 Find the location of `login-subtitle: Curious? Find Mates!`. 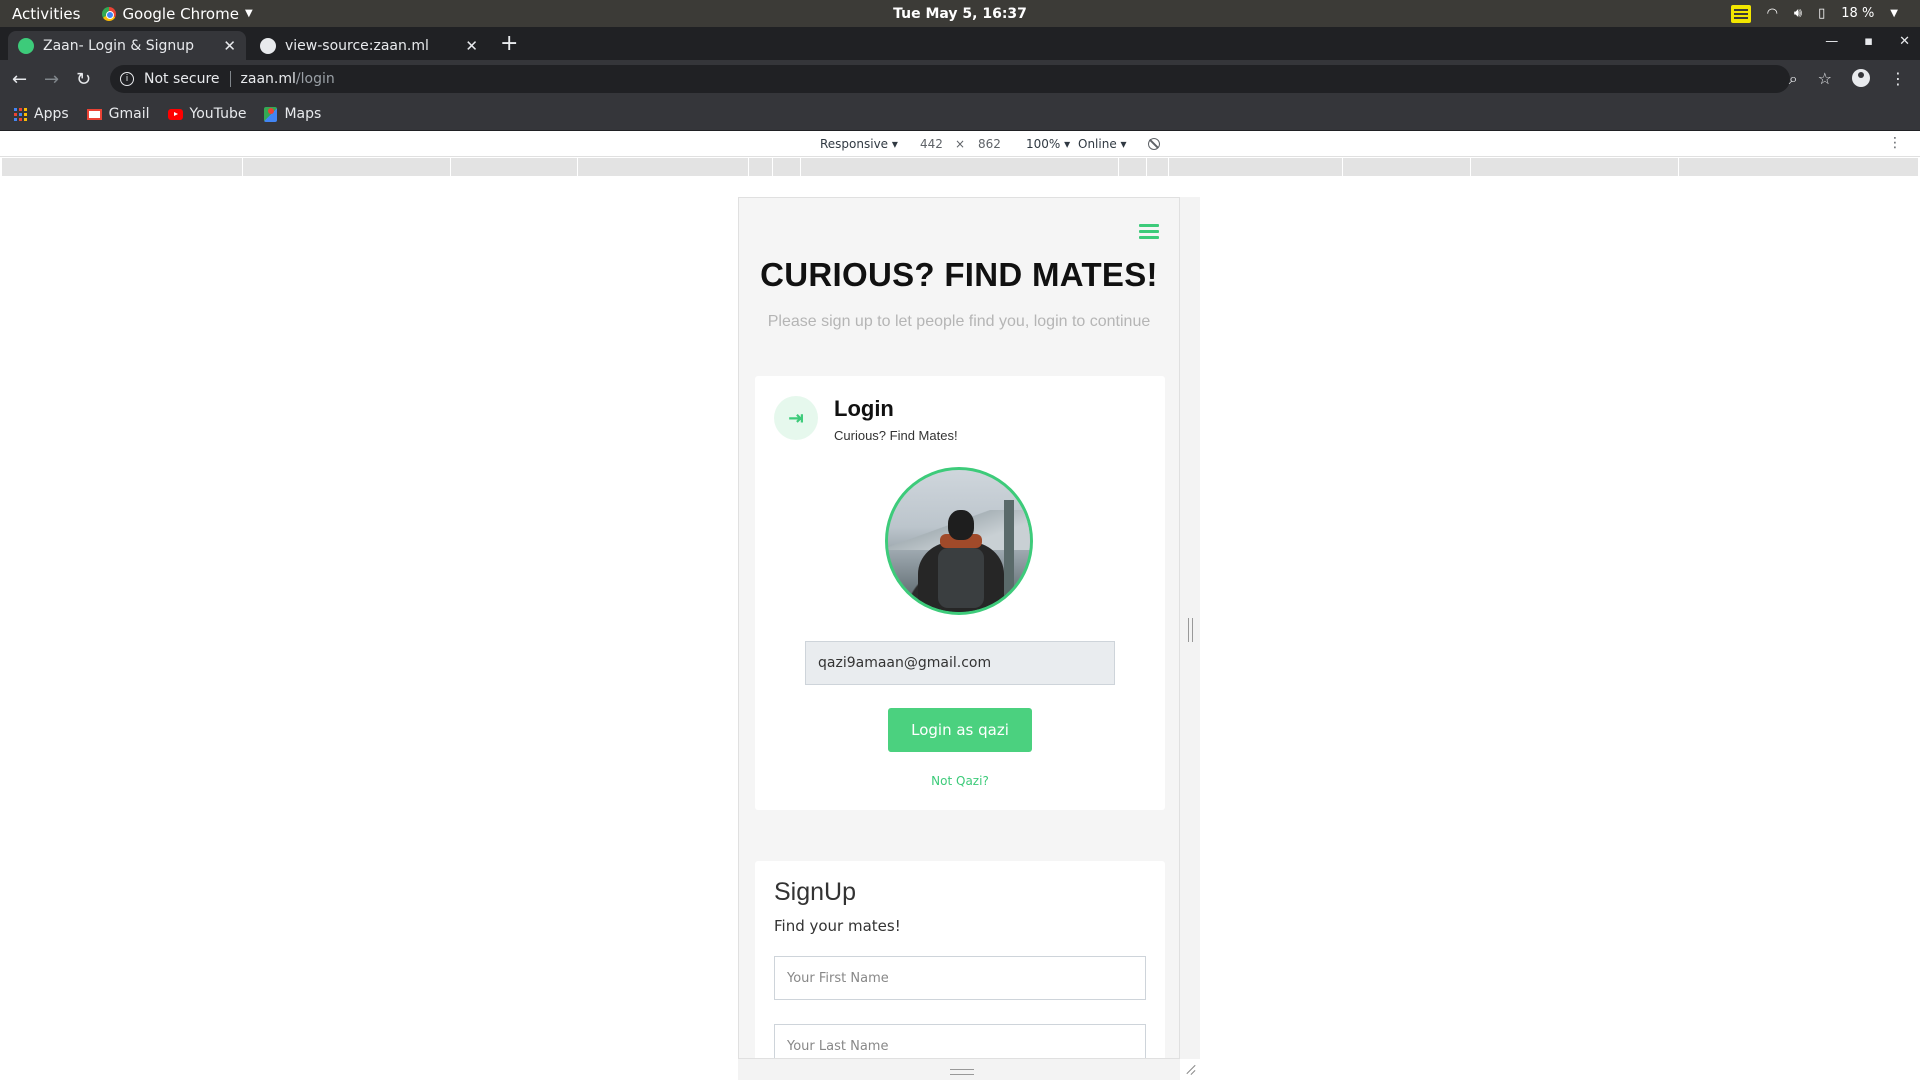

login-subtitle: Curious? Find Mates! is located at coordinates (896, 435).